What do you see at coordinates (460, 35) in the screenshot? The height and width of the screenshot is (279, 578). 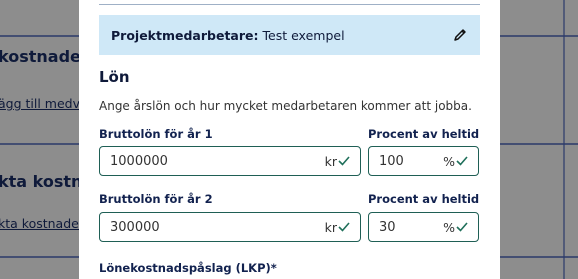 I see `pencil-icon` at bounding box center [460, 35].